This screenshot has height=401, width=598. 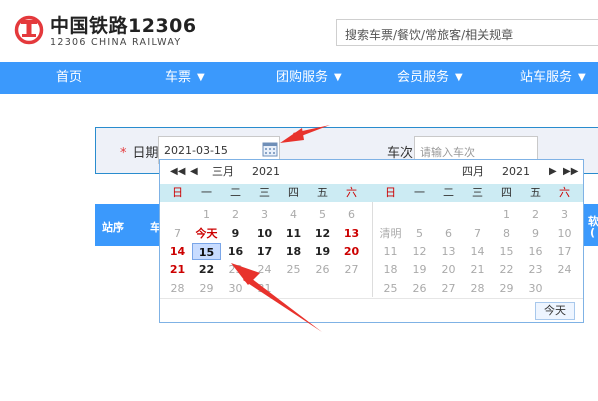 What do you see at coordinates (570, 172) in the screenshot?
I see `next-year-icon: ▶▶` at bounding box center [570, 172].